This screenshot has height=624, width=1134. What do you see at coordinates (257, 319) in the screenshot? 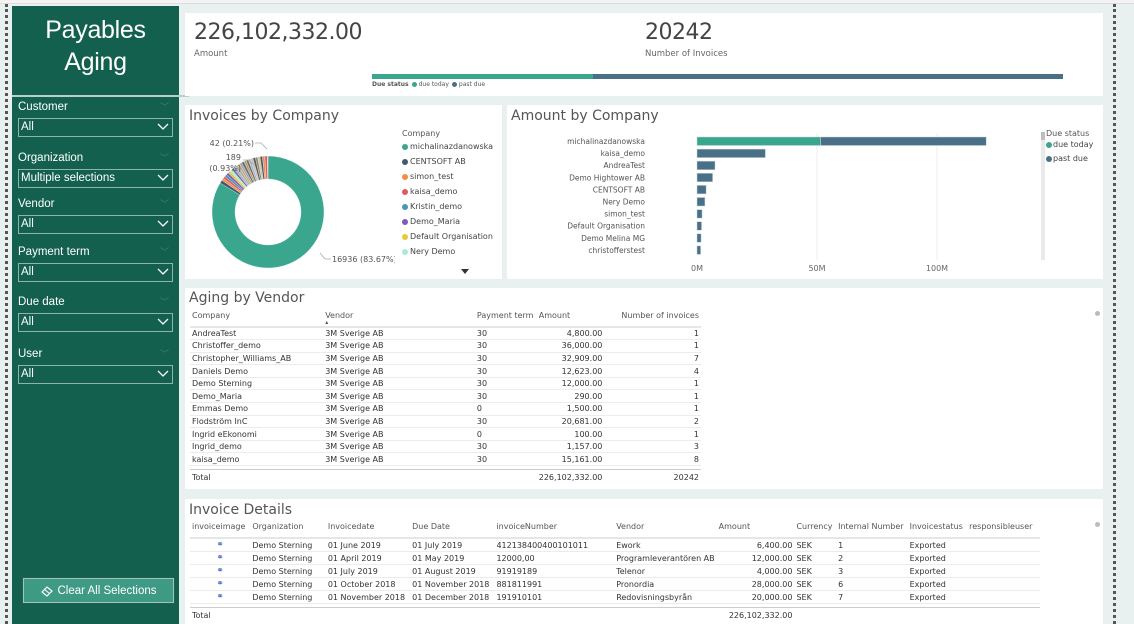
I see `column-header-company: Company` at bounding box center [257, 319].